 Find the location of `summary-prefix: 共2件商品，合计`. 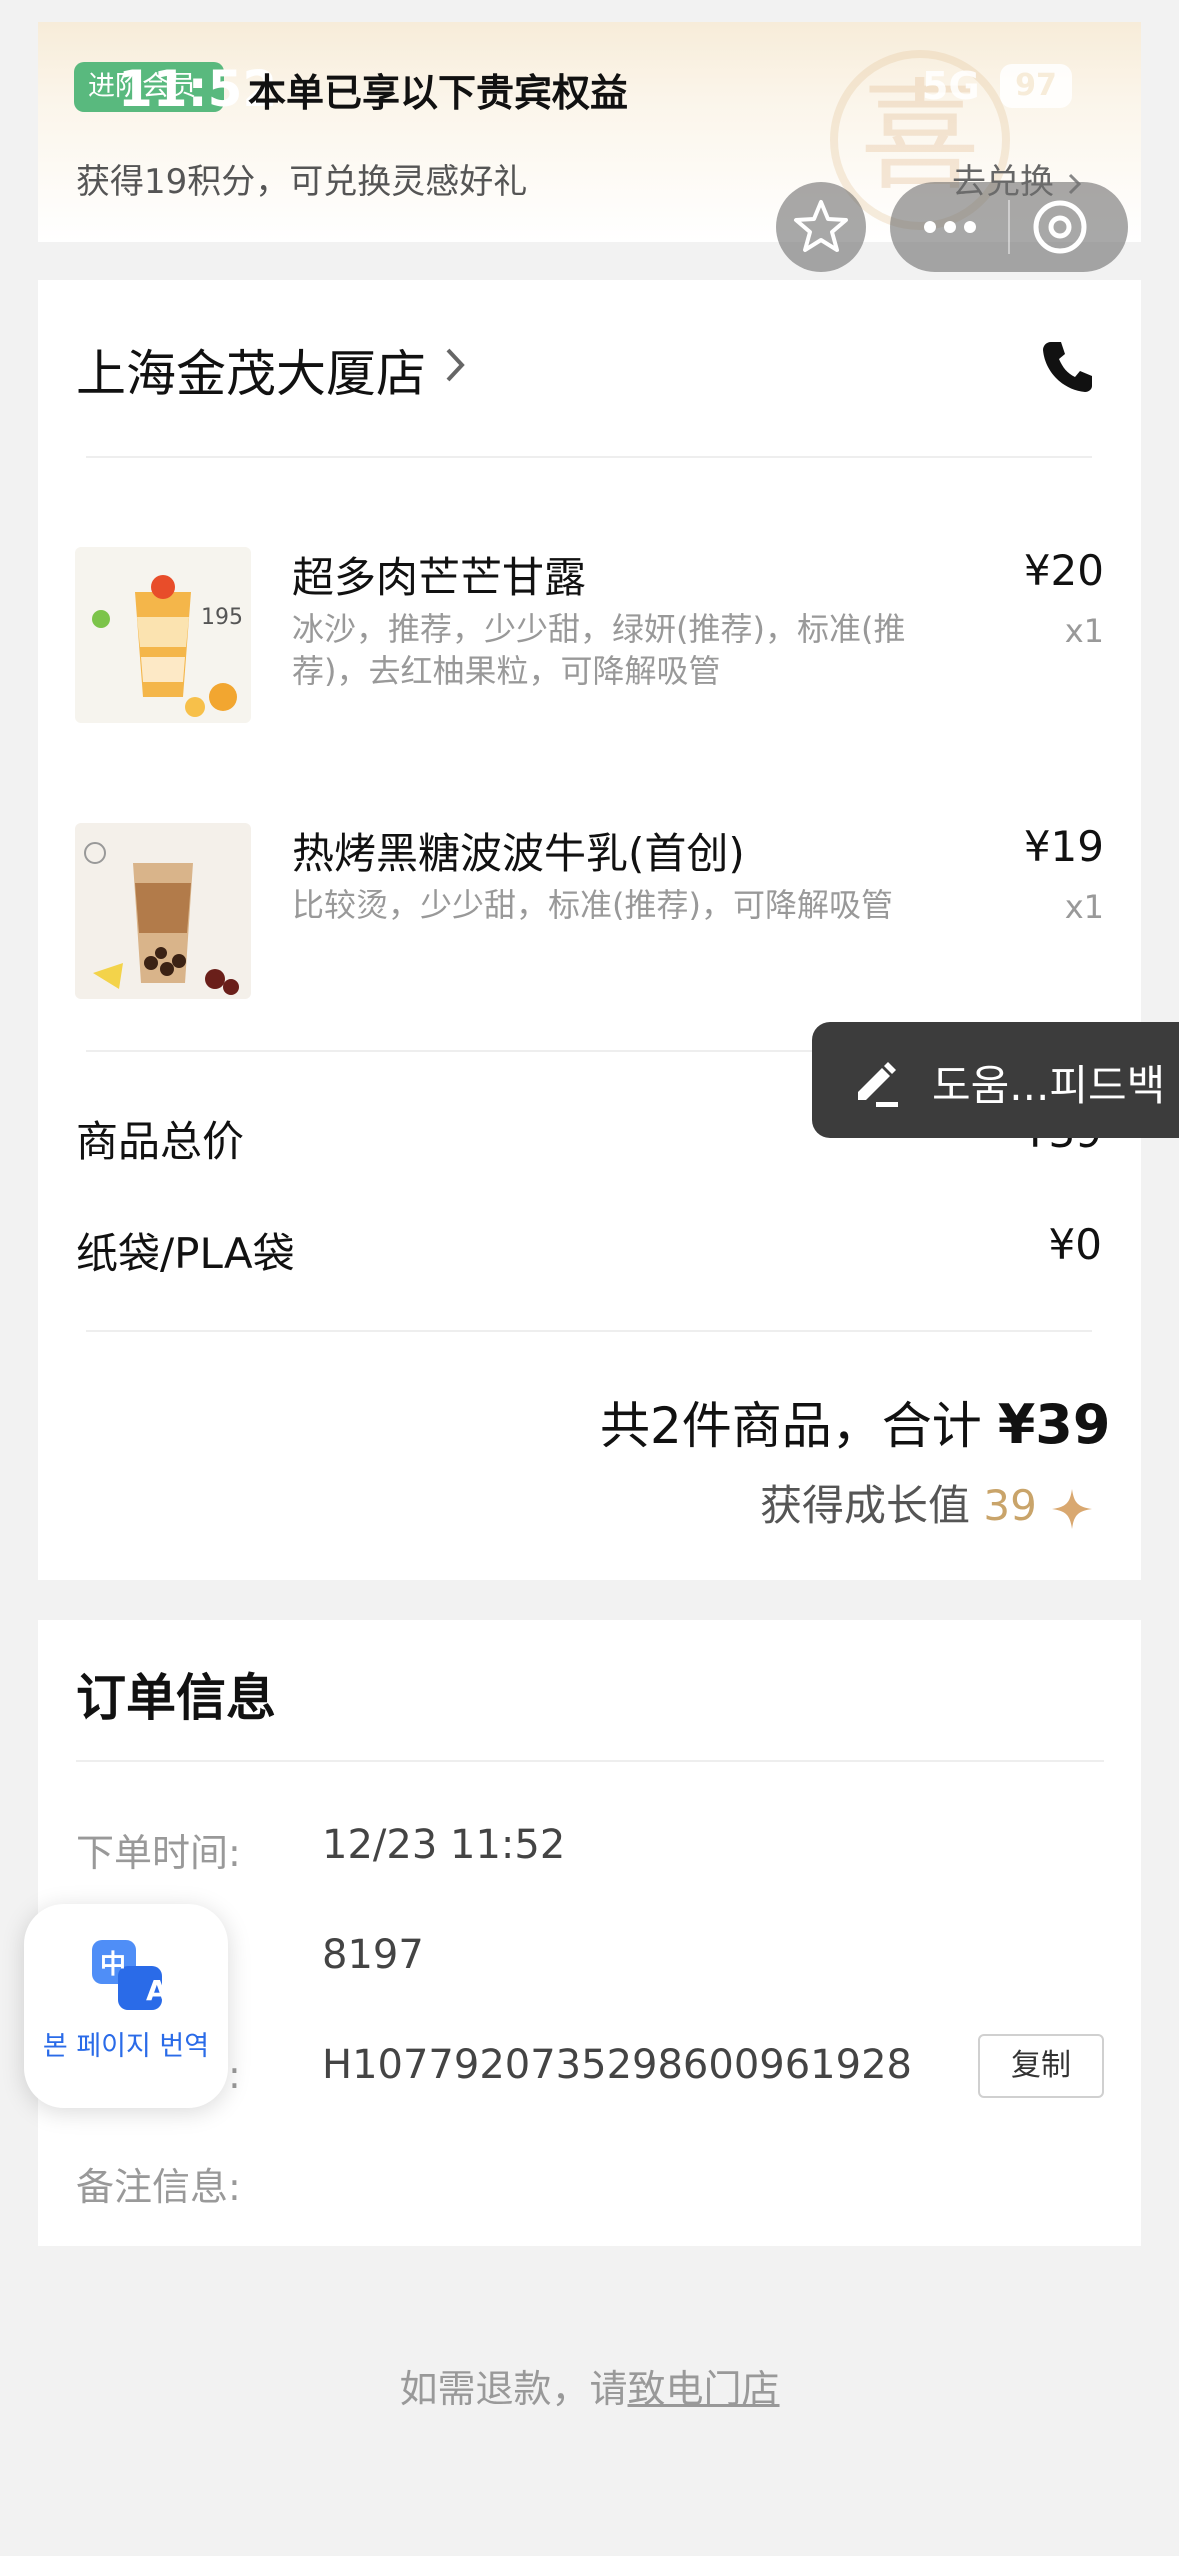

summary-prefix: 共2件商品，合计 is located at coordinates (791, 1426).